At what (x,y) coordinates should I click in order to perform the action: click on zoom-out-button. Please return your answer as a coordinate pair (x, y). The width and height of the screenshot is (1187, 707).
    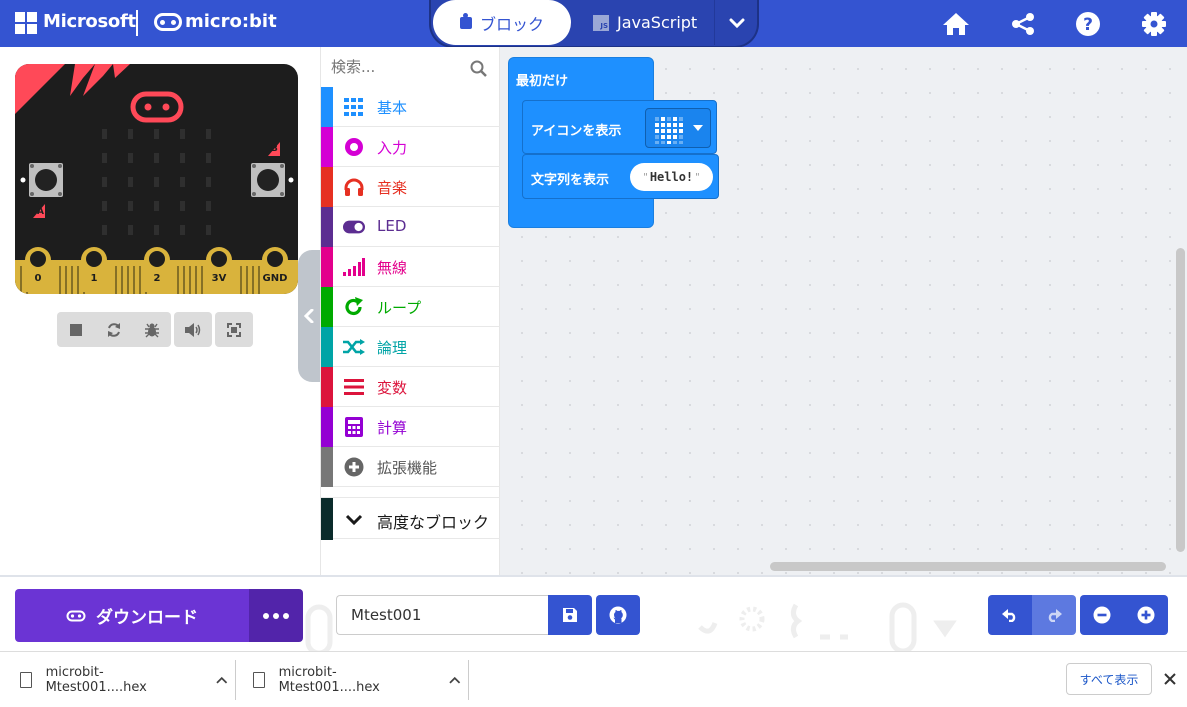
    Looking at the image, I should click on (1102, 615).